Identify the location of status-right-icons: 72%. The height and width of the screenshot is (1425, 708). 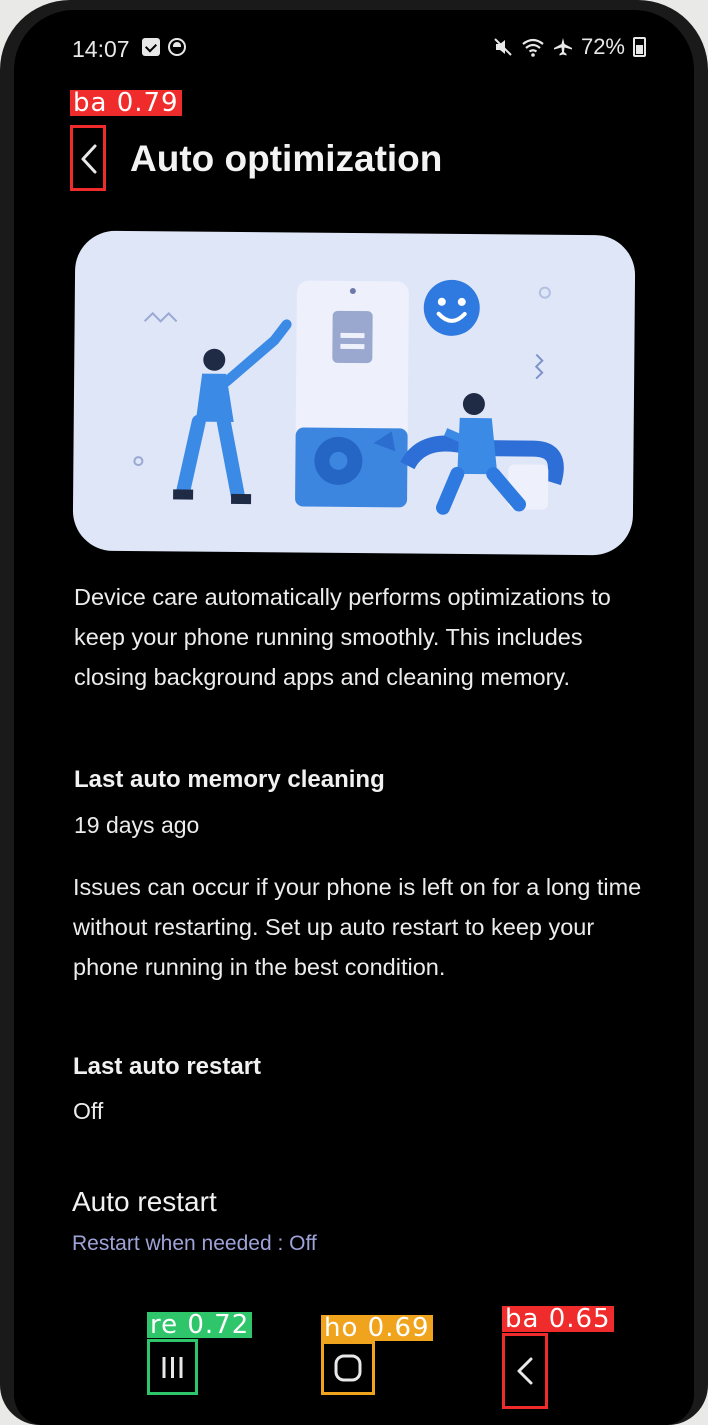
(569, 47).